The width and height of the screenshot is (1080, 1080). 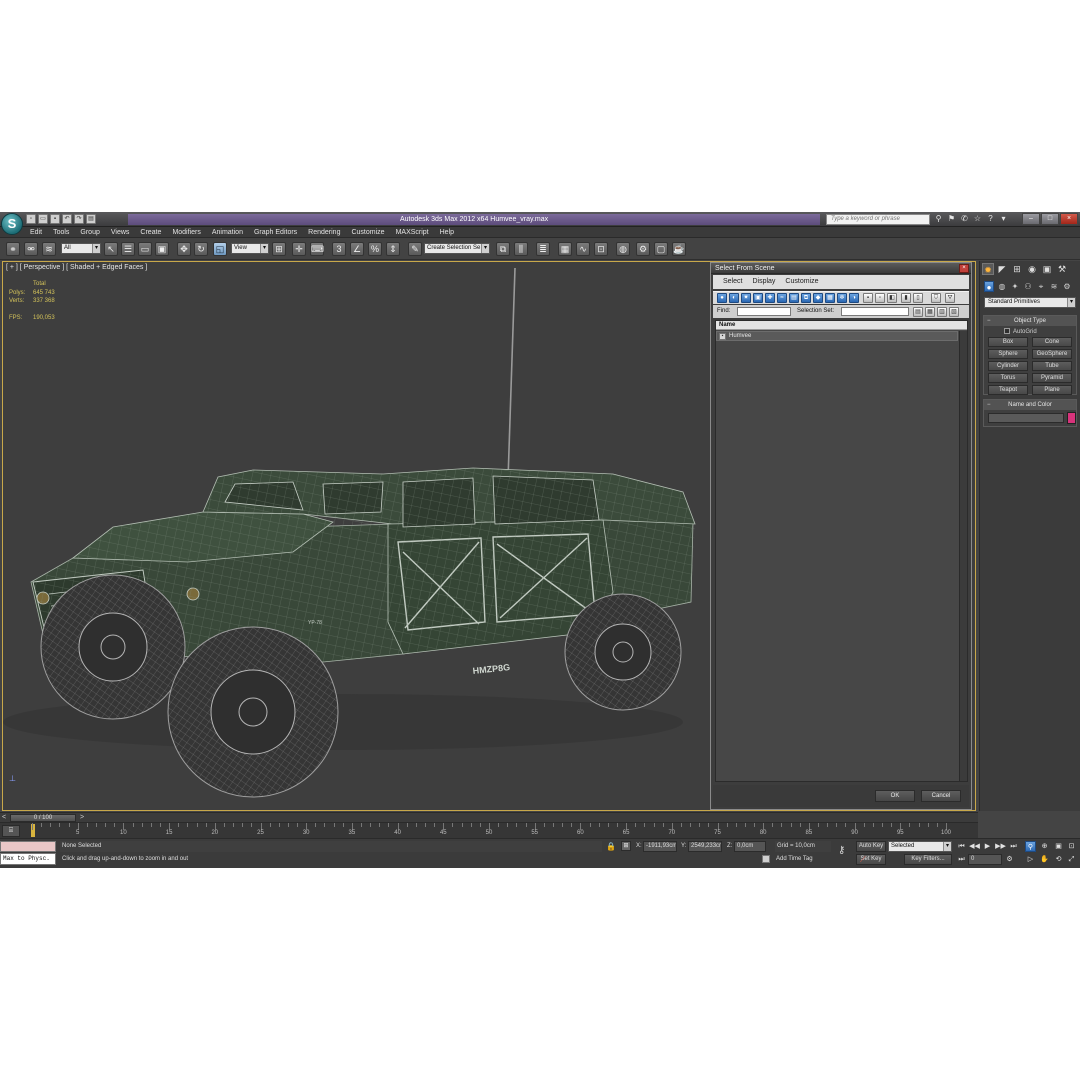 What do you see at coordinates (734, 298) in the screenshot?
I see `display-shapes-icon: ◐` at bounding box center [734, 298].